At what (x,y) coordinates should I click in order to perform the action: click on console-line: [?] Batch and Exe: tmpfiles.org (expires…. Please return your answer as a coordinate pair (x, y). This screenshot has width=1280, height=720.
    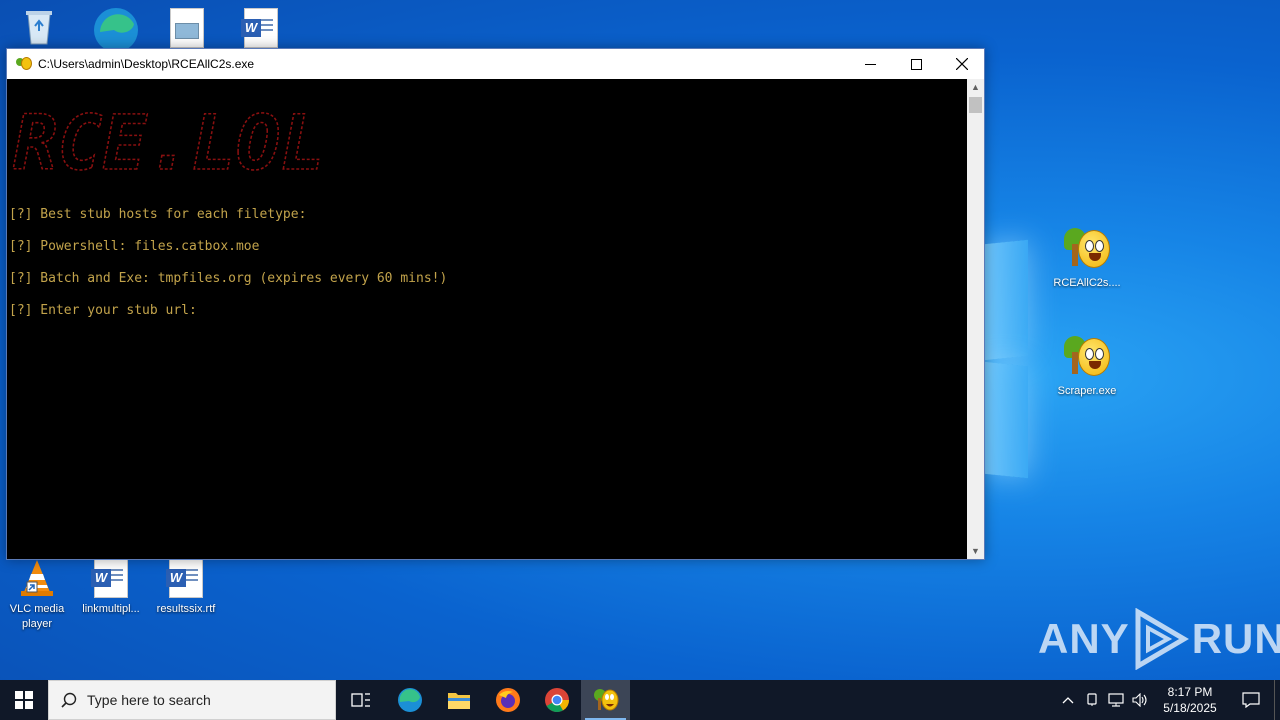
    Looking at the image, I should click on (228, 278).